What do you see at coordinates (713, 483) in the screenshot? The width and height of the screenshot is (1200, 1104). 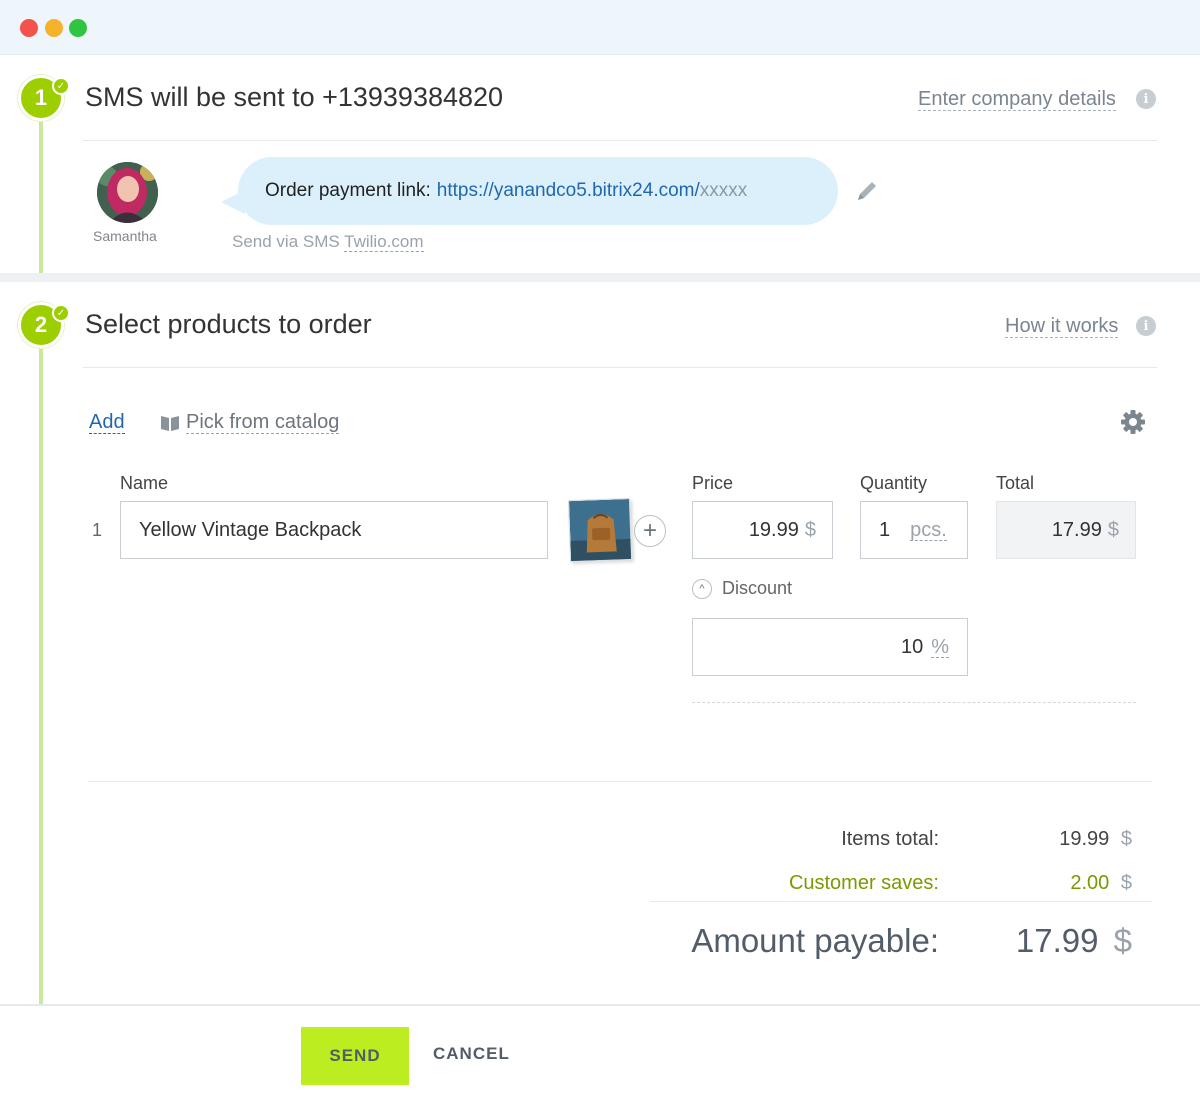 I see `column-header-price: Price` at bounding box center [713, 483].